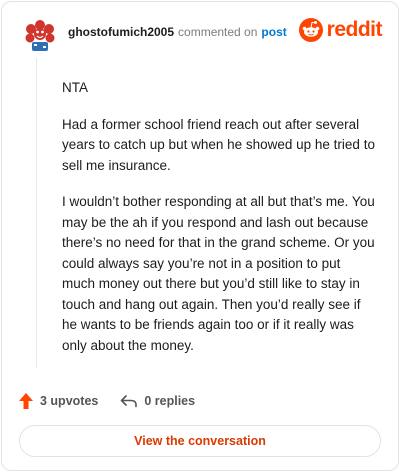 This screenshot has width=400, height=473. I want to click on commented-on-text: commented on, so click(218, 32).